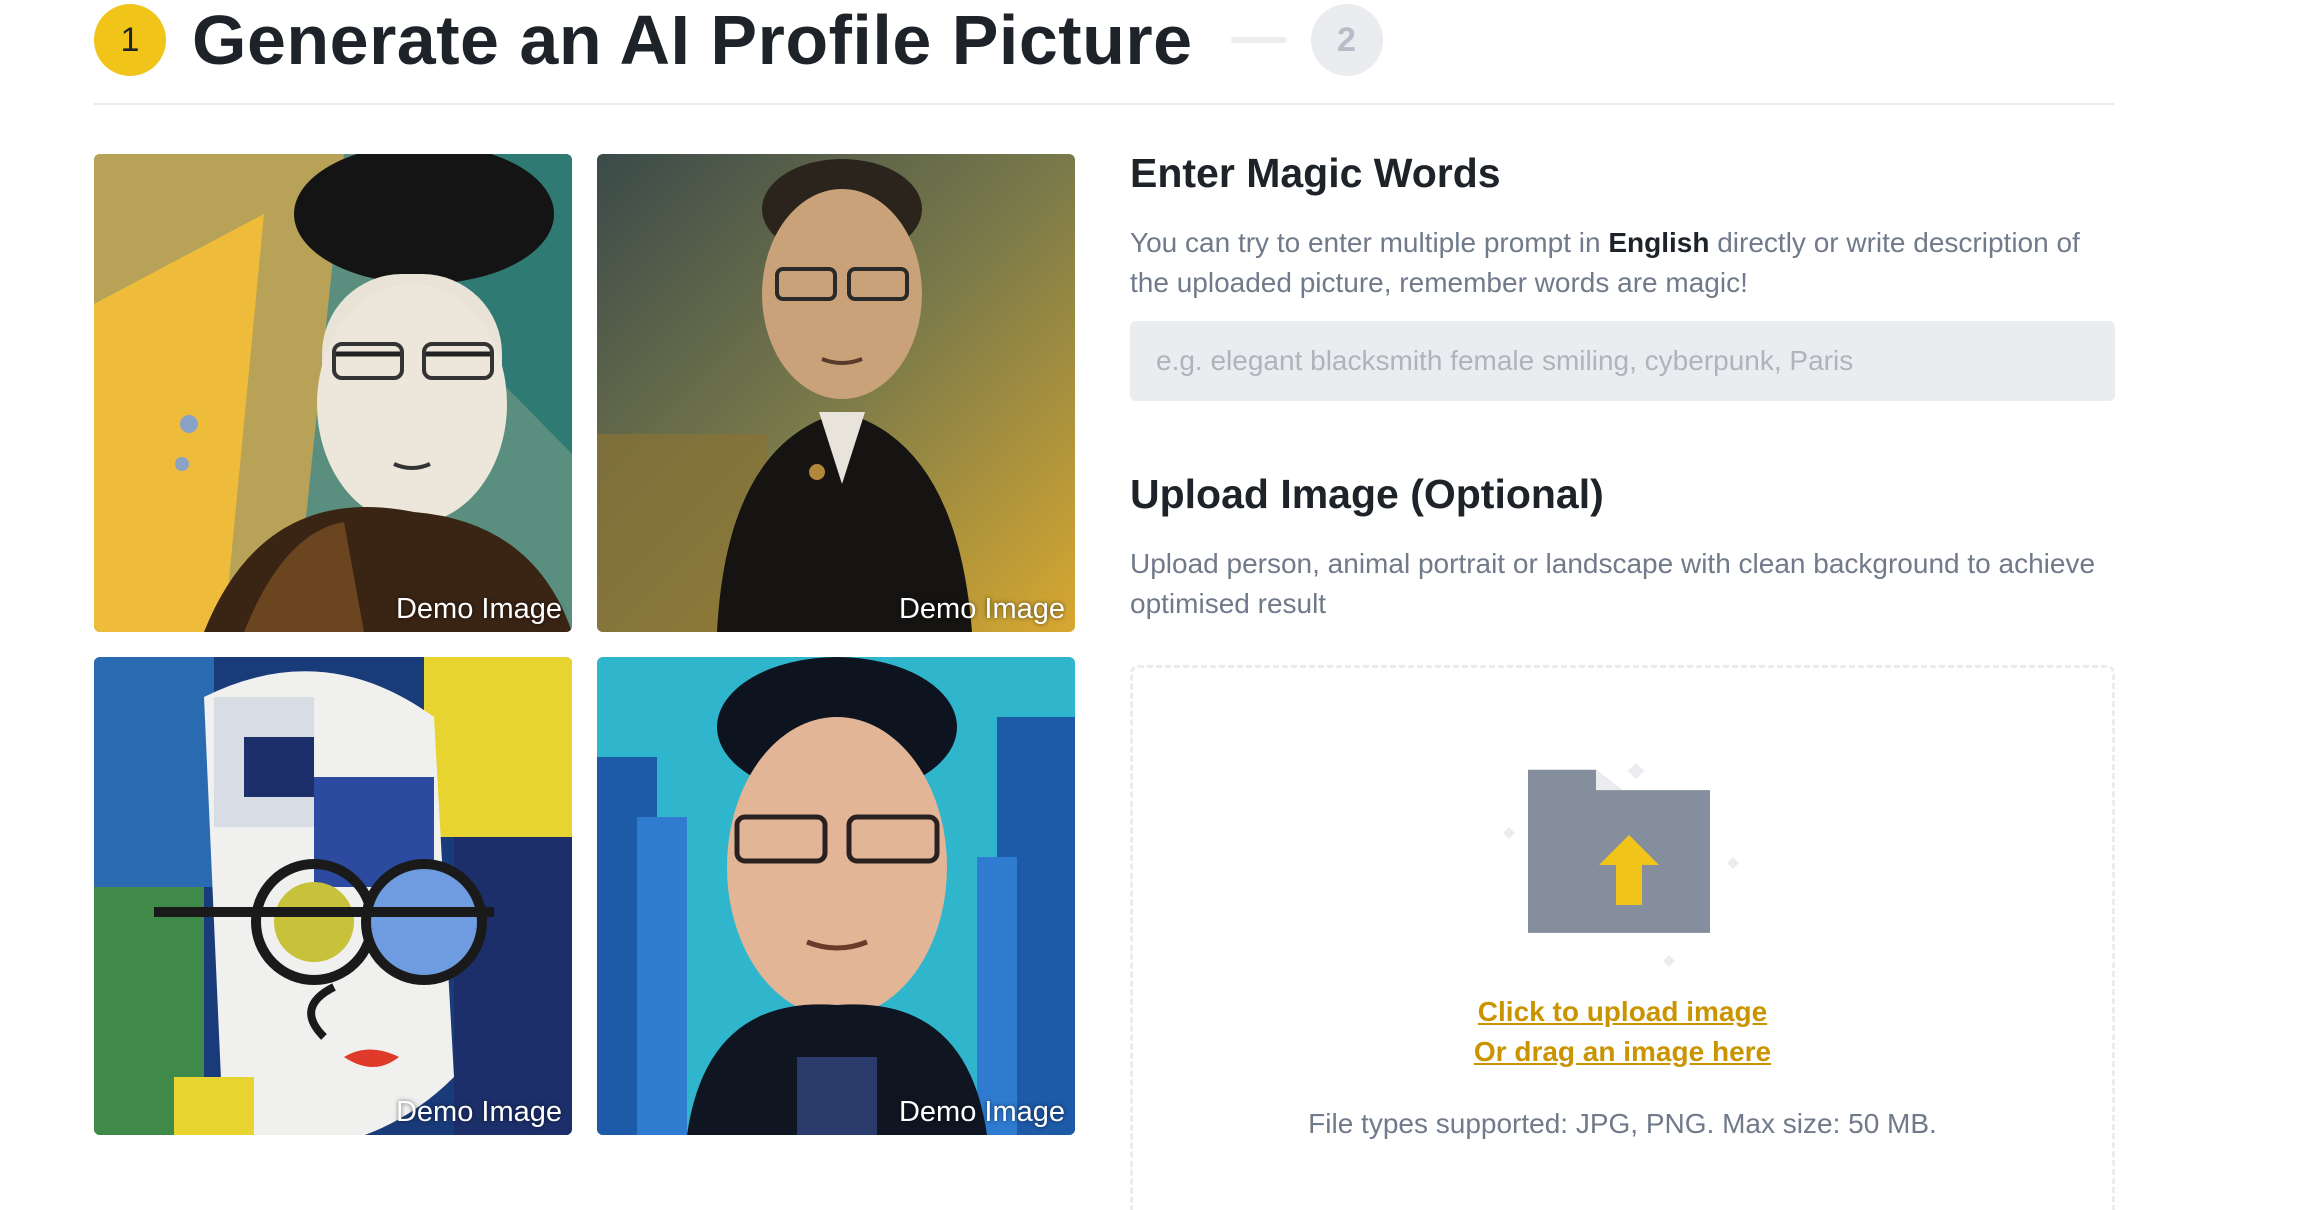 This screenshot has width=2314, height=1210. What do you see at coordinates (1659, 242) in the screenshot?
I see `magic-words-desc-emphasis: English` at bounding box center [1659, 242].